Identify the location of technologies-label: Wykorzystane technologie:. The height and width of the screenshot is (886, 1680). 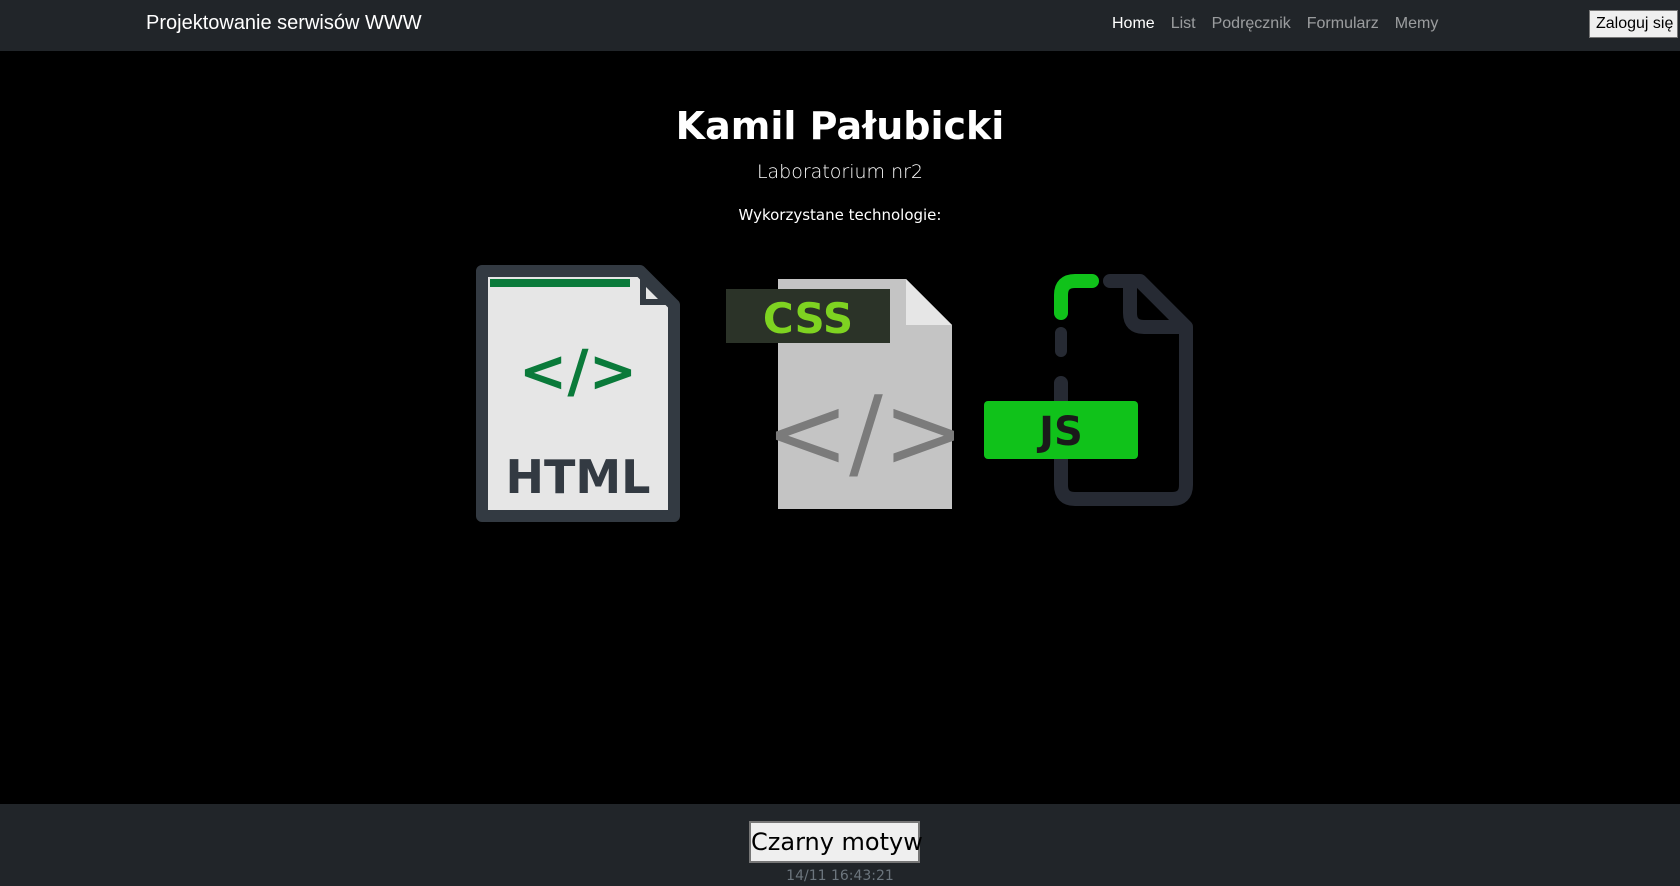
(840, 215).